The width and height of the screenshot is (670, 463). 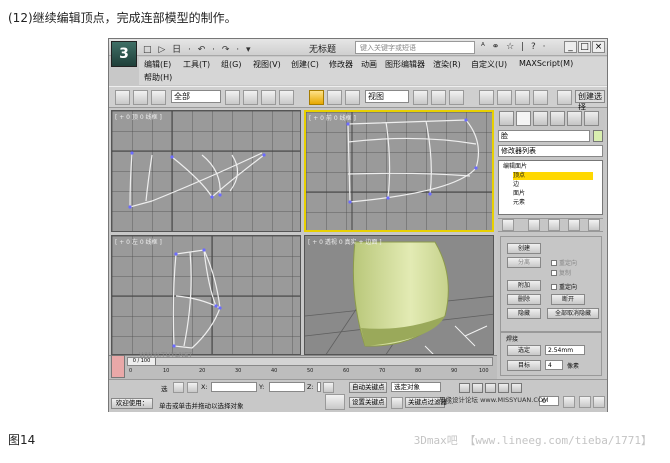 What do you see at coordinates (522, 97) in the screenshot?
I see `percent-snap-icon` at bounding box center [522, 97].